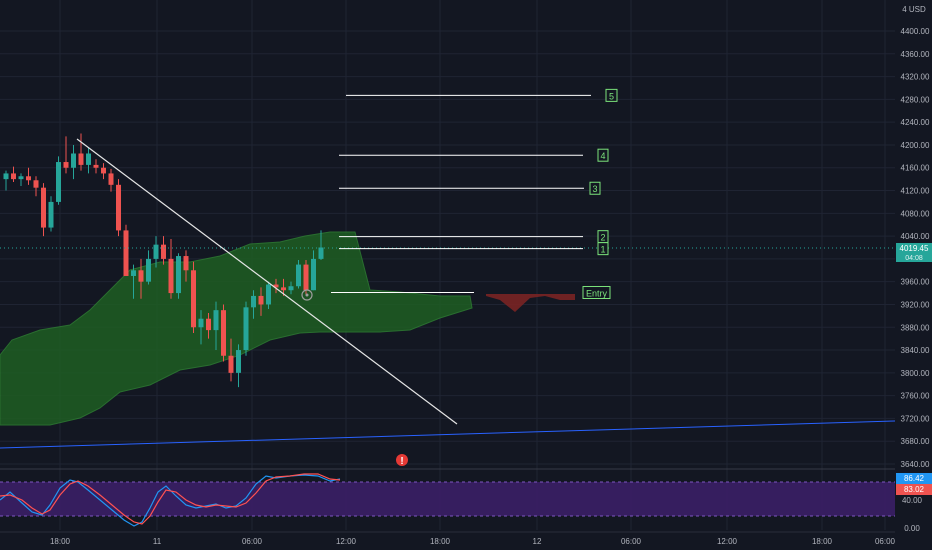 The height and width of the screenshot is (550, 932). What do you see at coordinates (594, 189) in the screenshot?
I see `target-label: 3` at bounding box center [594, 189].